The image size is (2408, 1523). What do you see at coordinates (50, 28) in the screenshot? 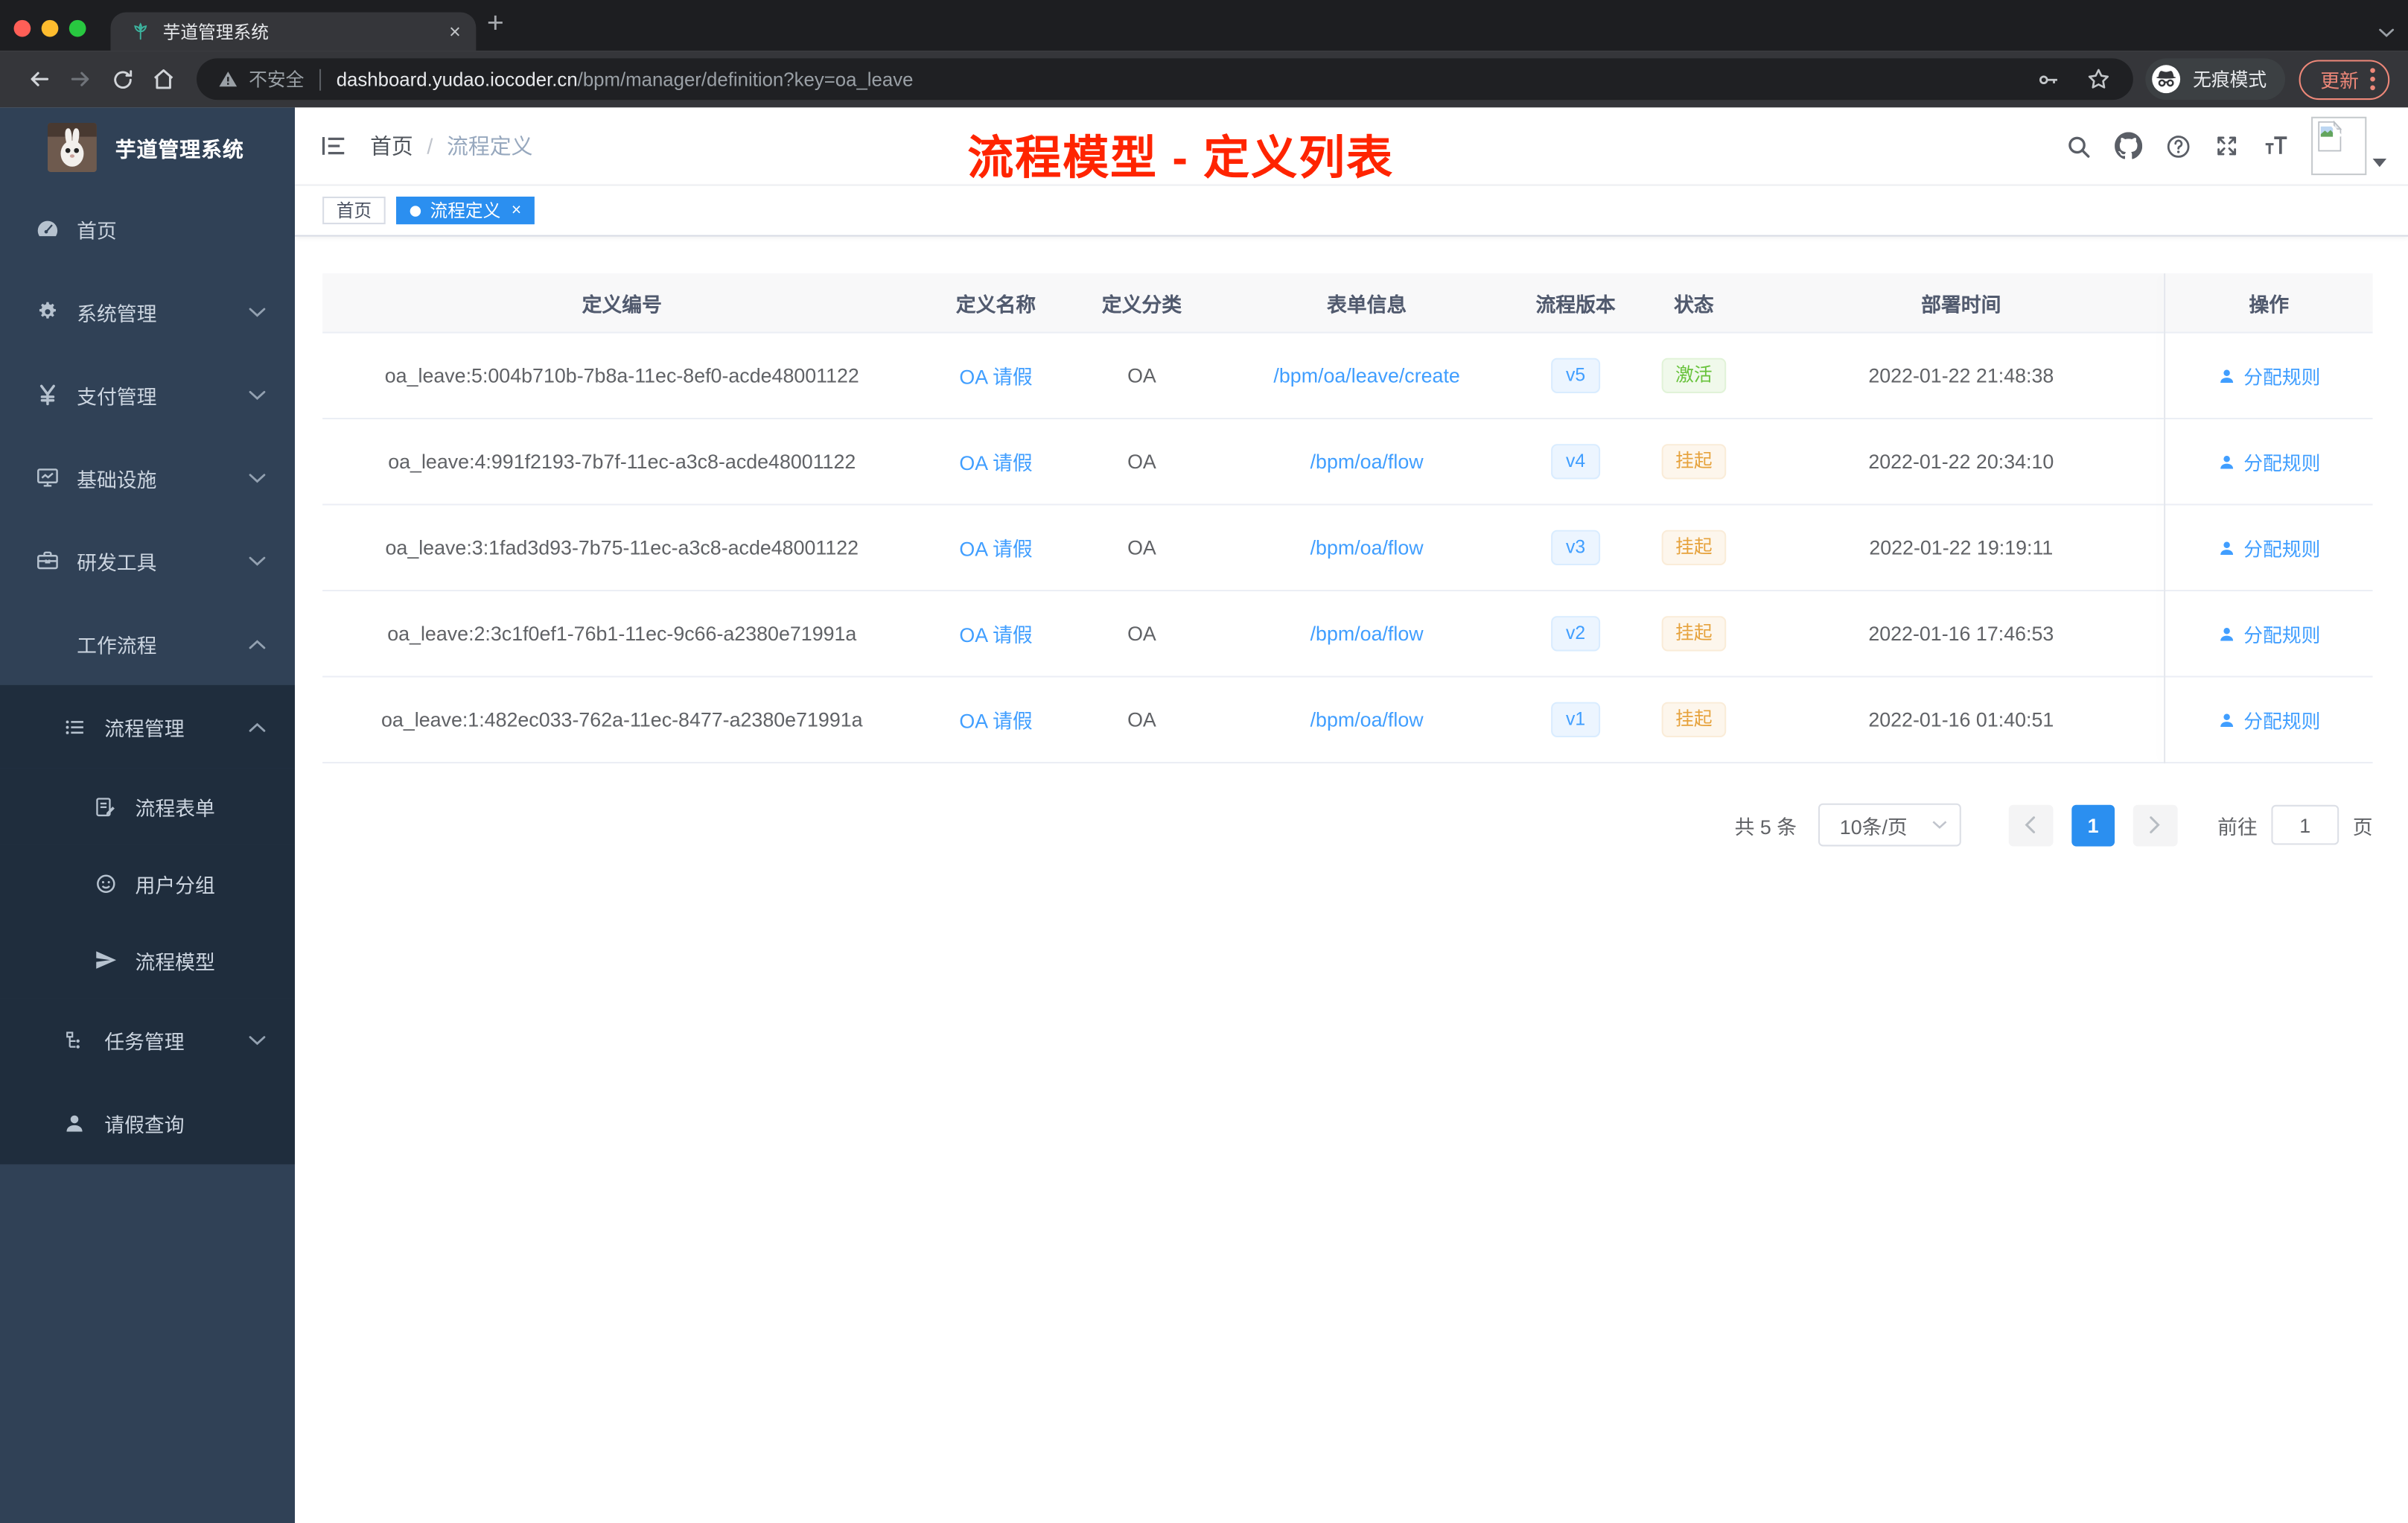
I see `minimize-window-button` at bounding box center [50, 28].